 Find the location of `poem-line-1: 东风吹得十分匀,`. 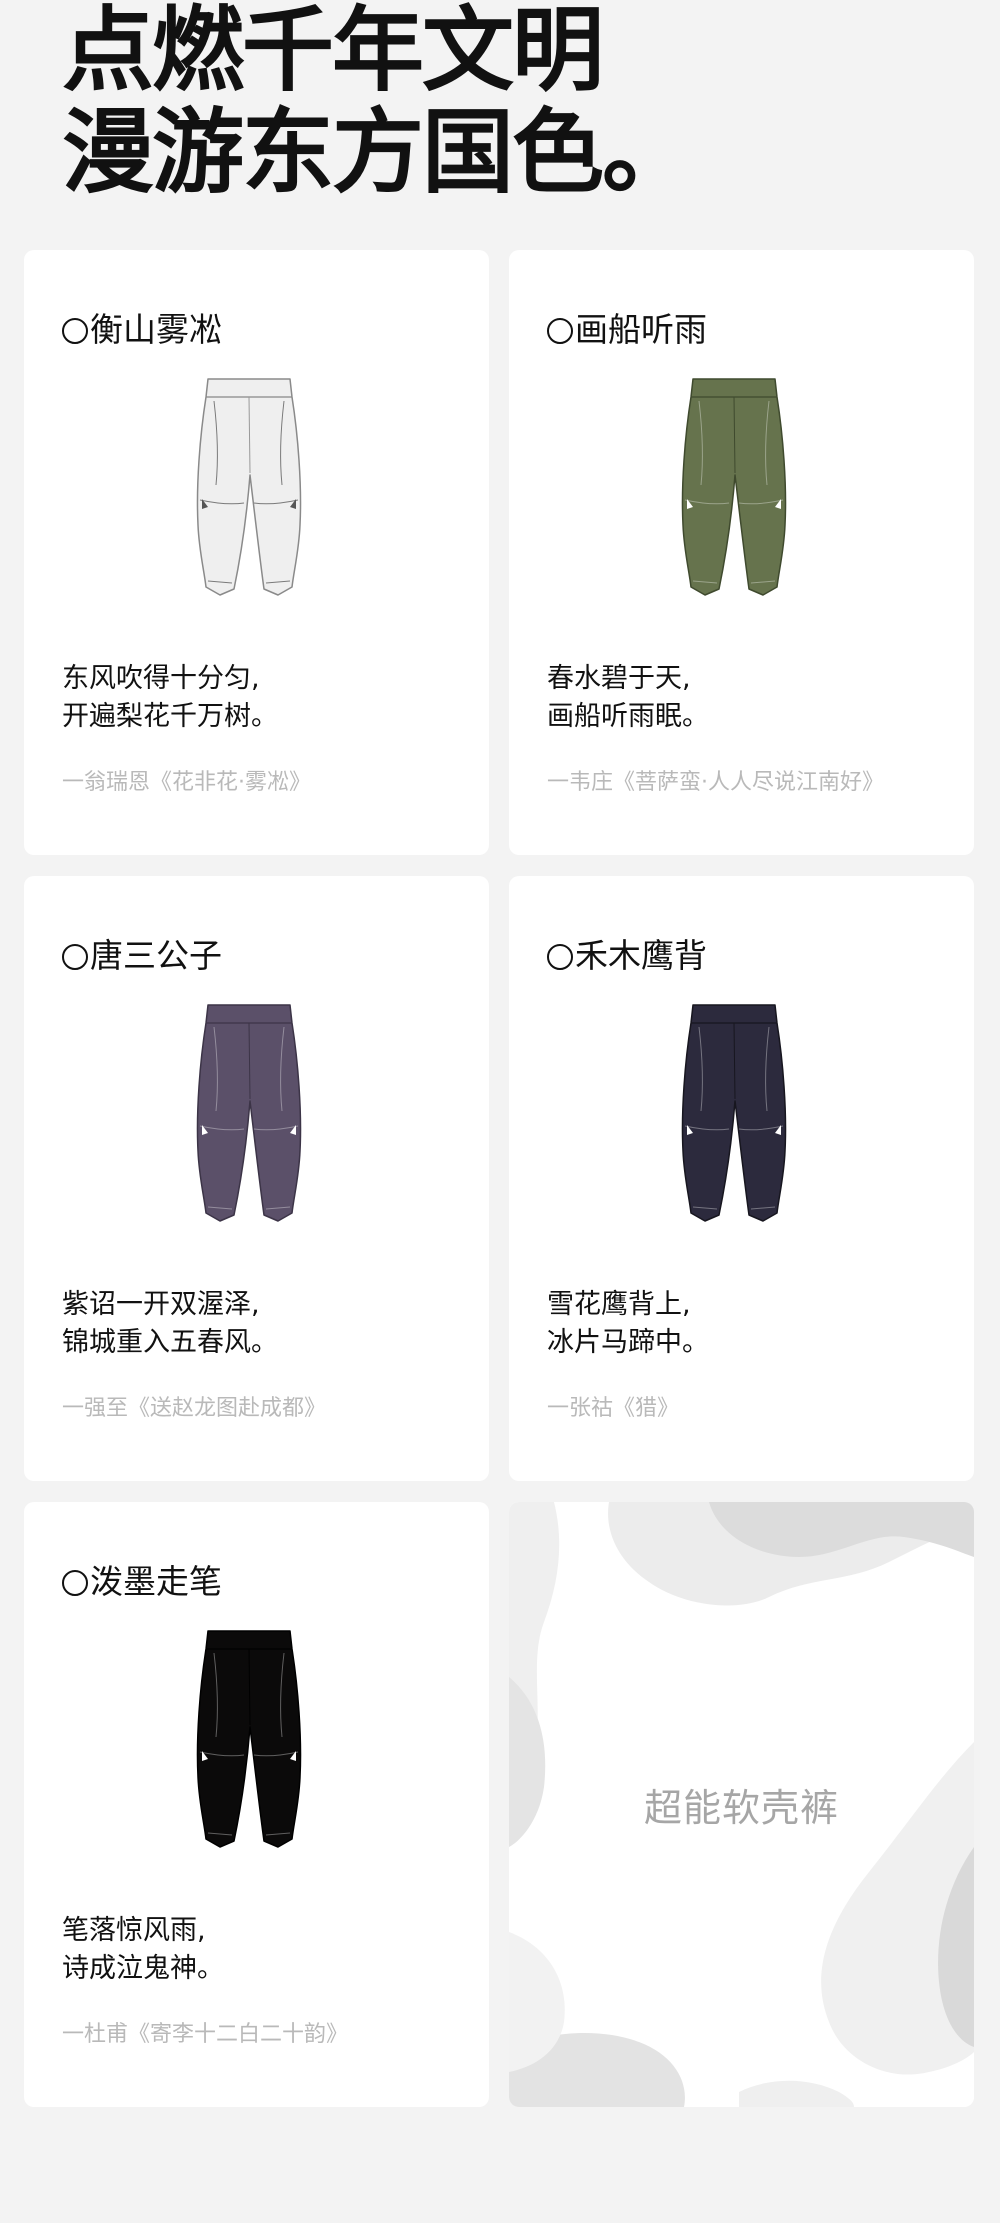

poem-line-1: 东风吹得十分匀, is located at coordinates (161, 678).